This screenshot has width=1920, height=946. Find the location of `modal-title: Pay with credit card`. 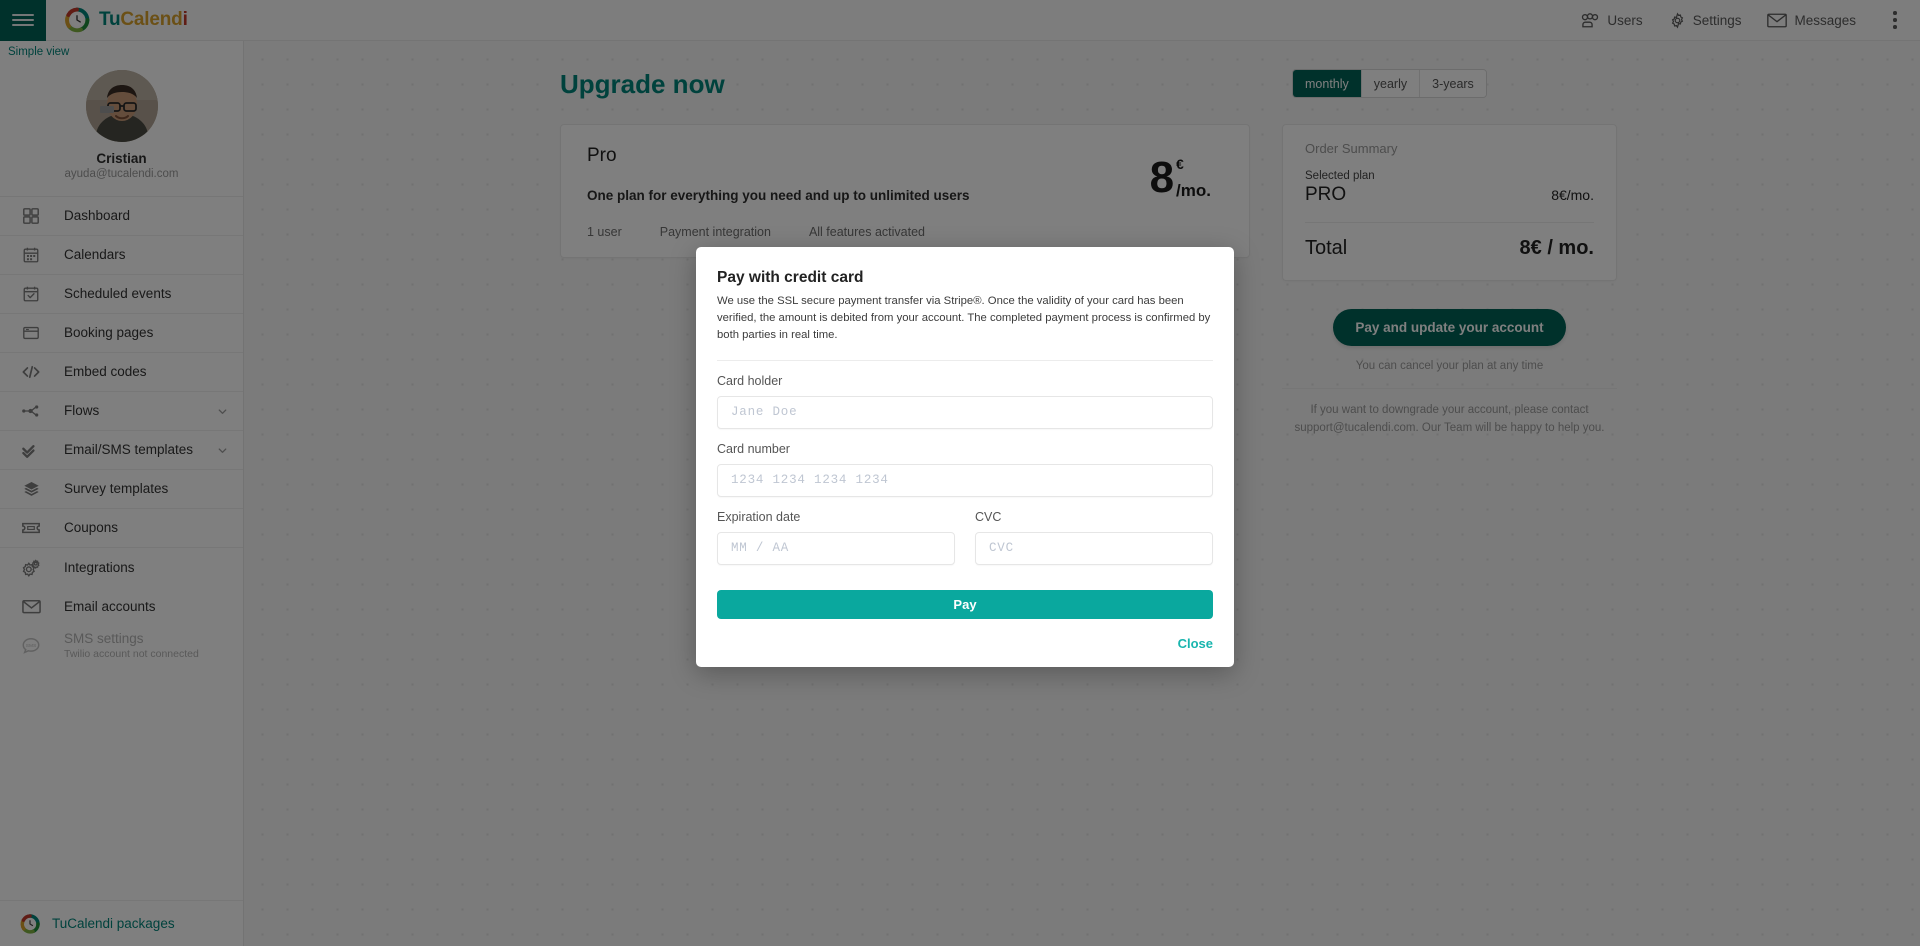

modal-title: Pay with credit card is located at coordinates (790, 277).